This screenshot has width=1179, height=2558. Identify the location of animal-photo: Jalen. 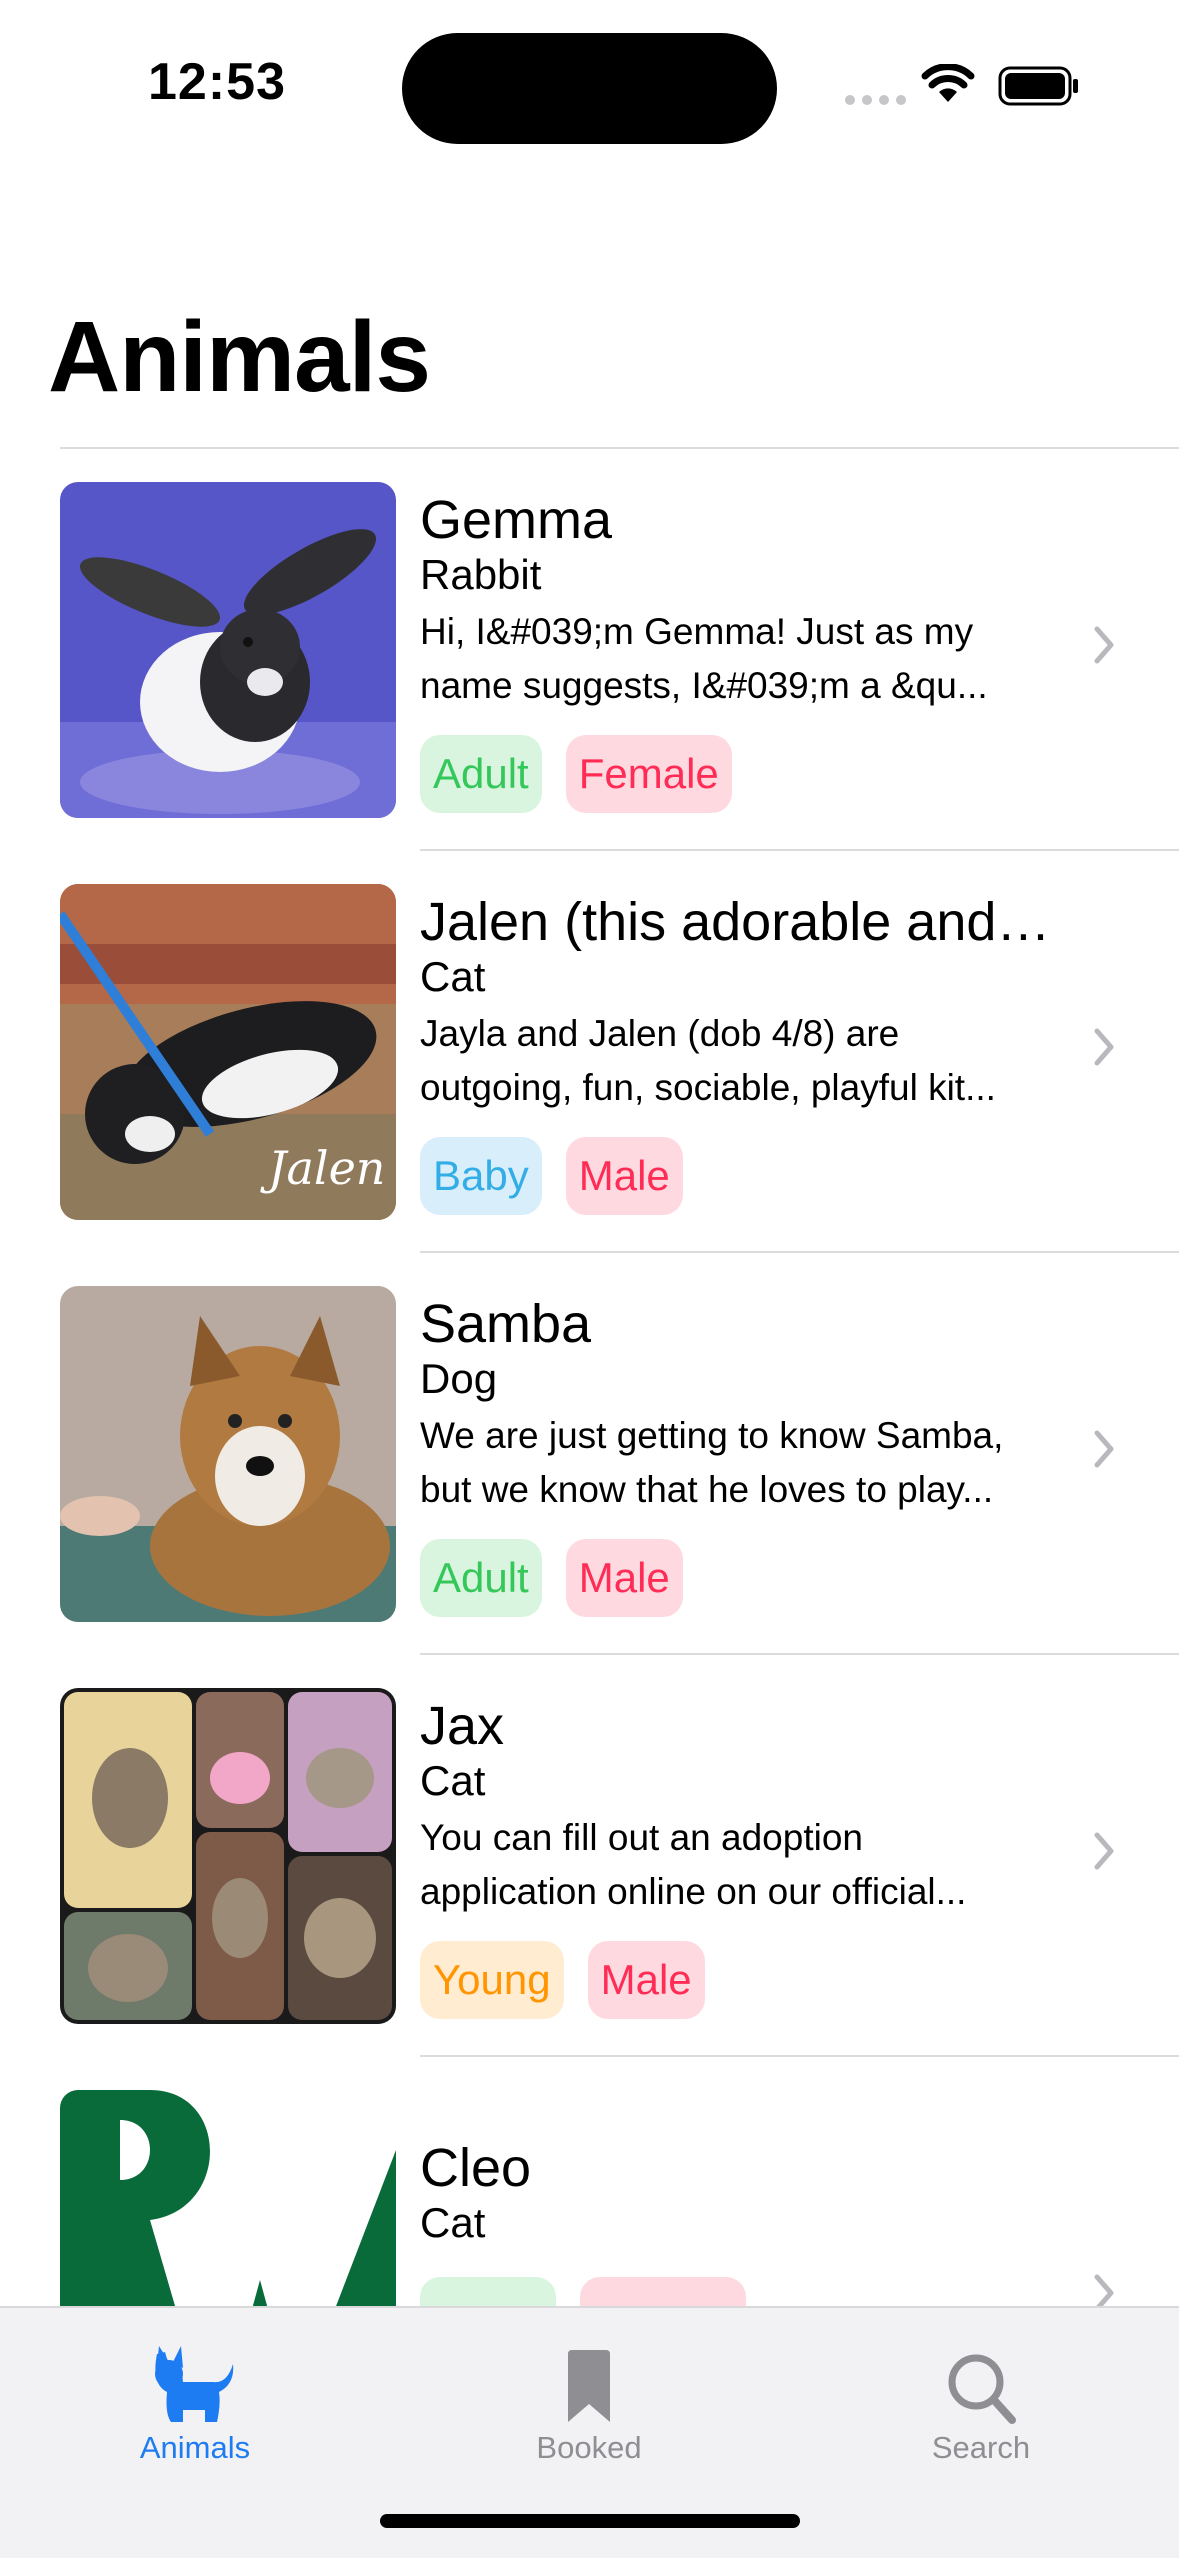
(228, 1052).